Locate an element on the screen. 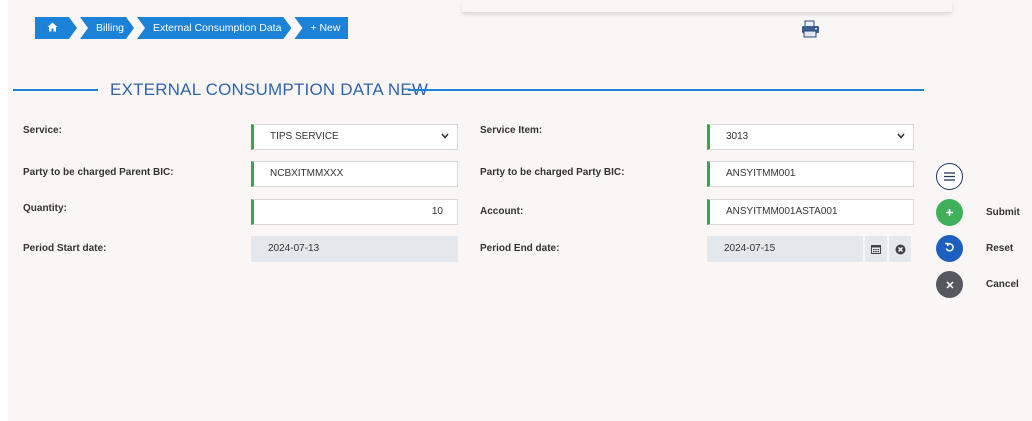 Image resolution: width=1032 pixels, height=421 pixels. reset-button is located at coordinates (949, 248).